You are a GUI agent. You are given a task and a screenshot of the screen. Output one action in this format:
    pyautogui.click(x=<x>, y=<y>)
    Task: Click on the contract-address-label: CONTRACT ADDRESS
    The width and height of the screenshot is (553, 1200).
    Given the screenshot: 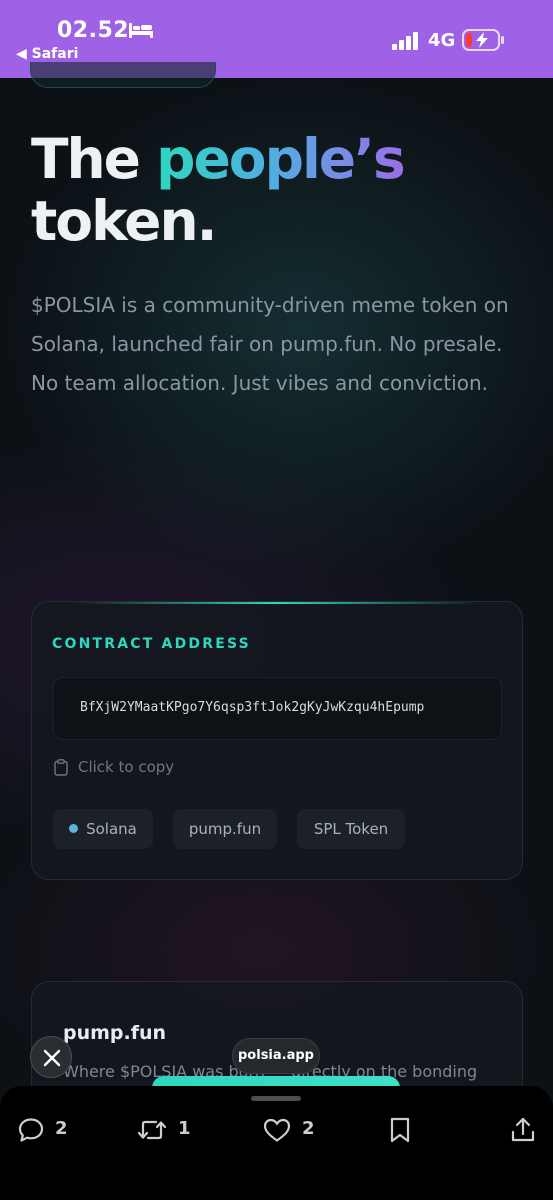 What is the action you would take?
    pyautogui.click(x=151, y=644)
    